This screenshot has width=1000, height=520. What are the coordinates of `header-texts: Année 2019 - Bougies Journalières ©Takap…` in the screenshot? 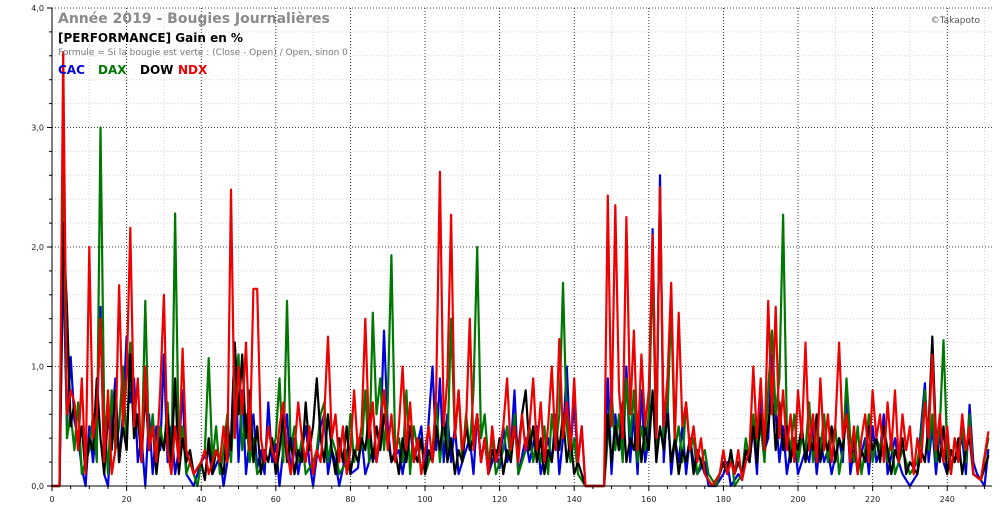 It's located at (519, 34).